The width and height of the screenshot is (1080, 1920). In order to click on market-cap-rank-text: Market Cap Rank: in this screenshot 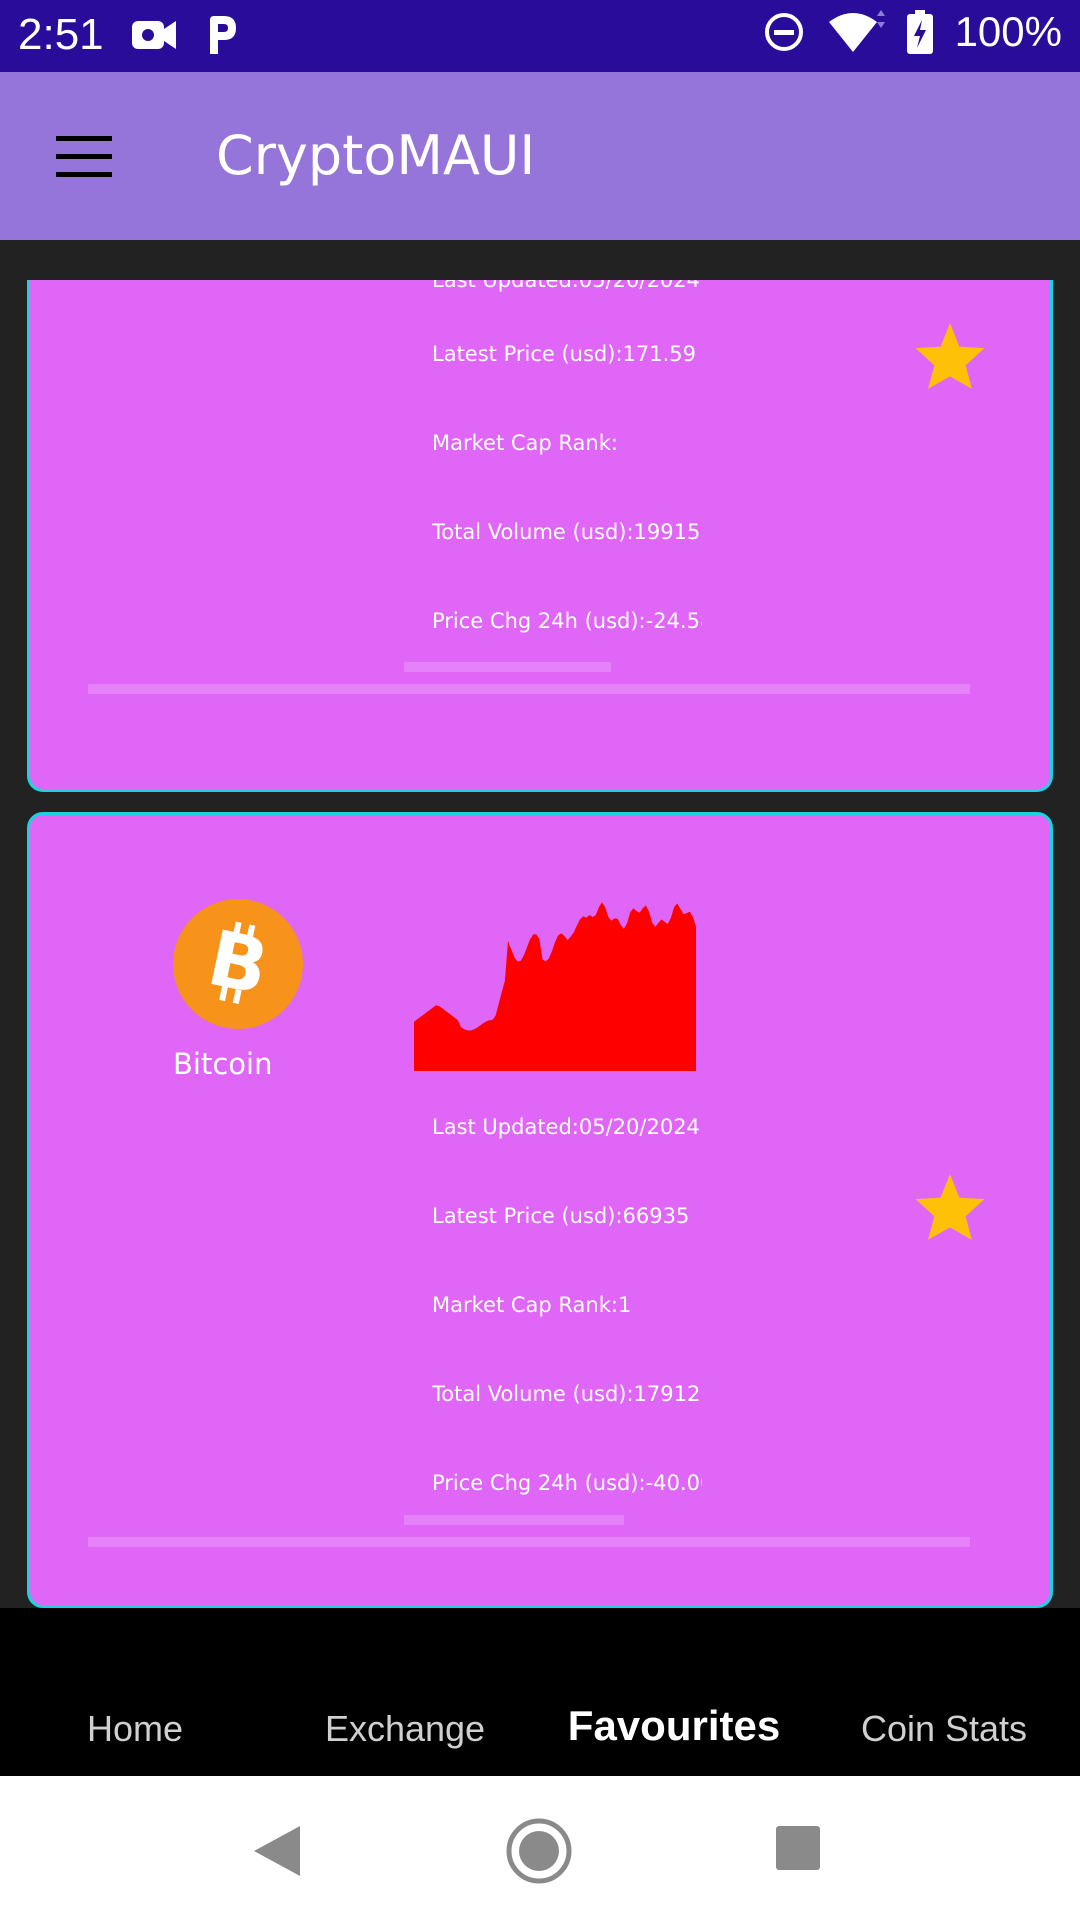, I will do `click(525, 443)`.